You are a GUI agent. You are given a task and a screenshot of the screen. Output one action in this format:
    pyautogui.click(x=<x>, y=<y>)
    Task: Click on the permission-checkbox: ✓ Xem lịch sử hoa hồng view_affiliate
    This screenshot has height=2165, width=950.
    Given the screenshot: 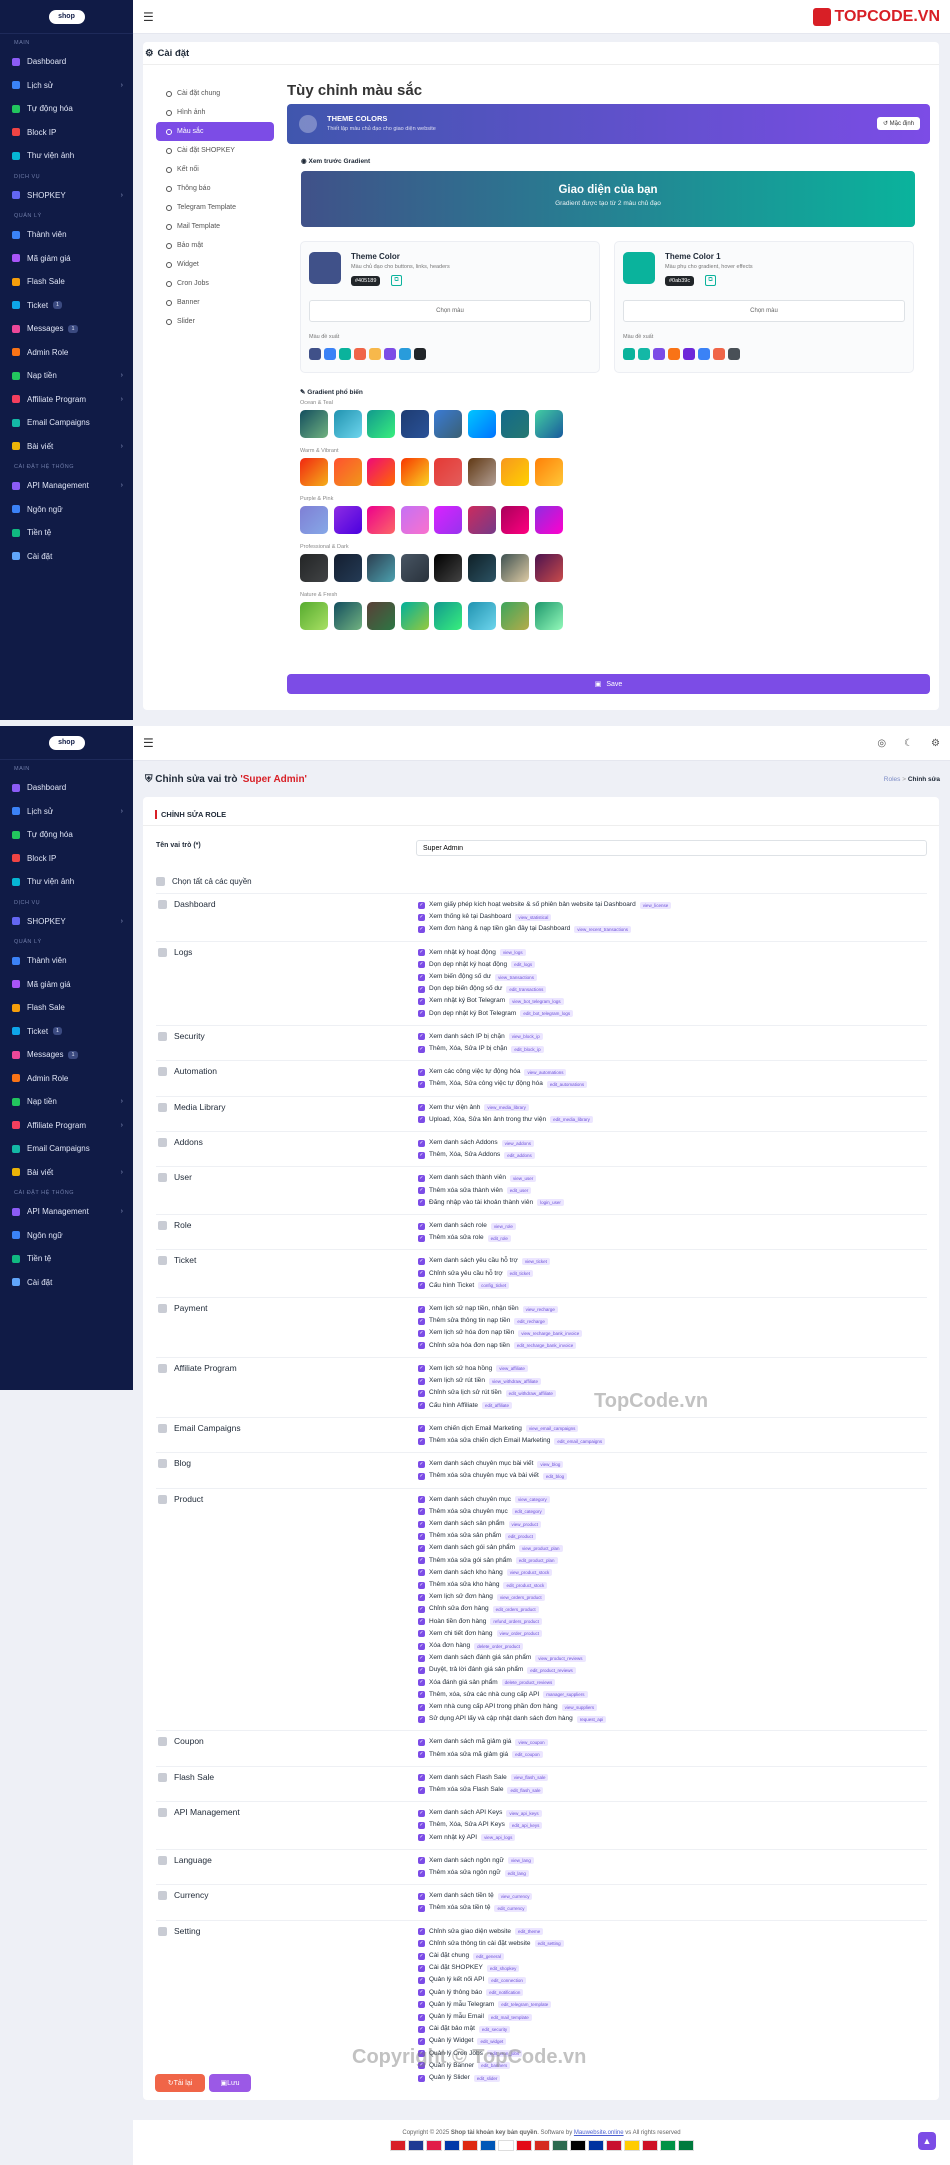 What is the action you would take?
    pyautogui.click(x=487, y=1369)
    